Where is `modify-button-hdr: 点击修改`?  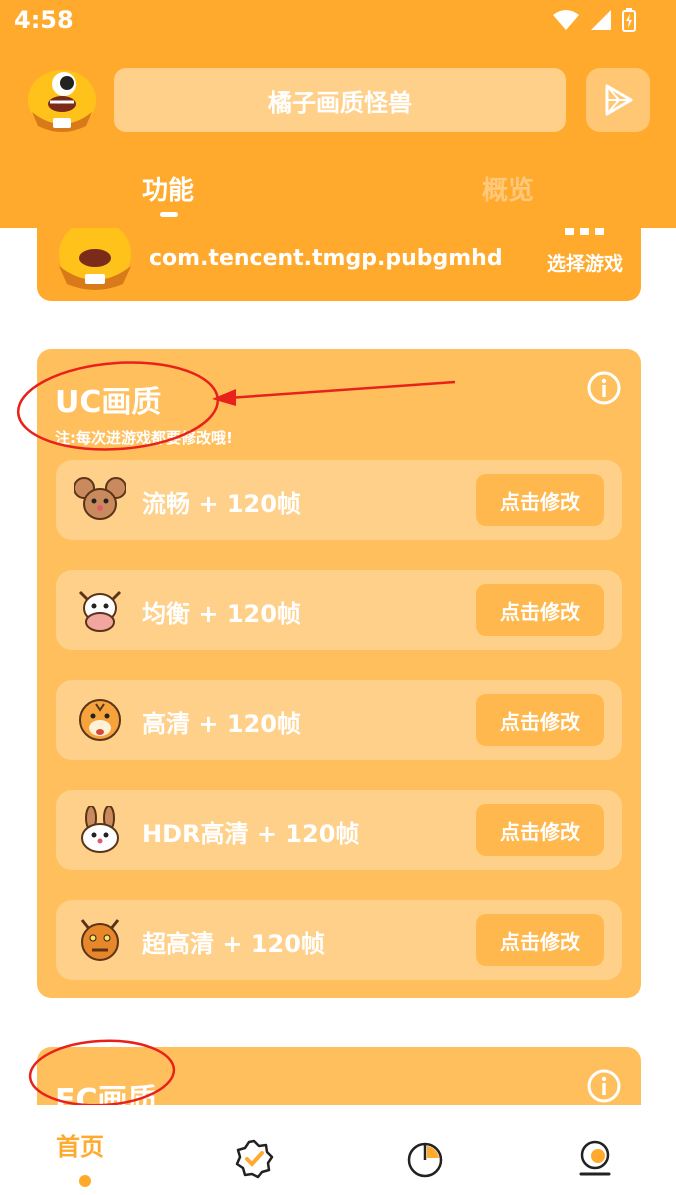 modify-button-hdr: 点击修改 is located at coordinates (540, 830).